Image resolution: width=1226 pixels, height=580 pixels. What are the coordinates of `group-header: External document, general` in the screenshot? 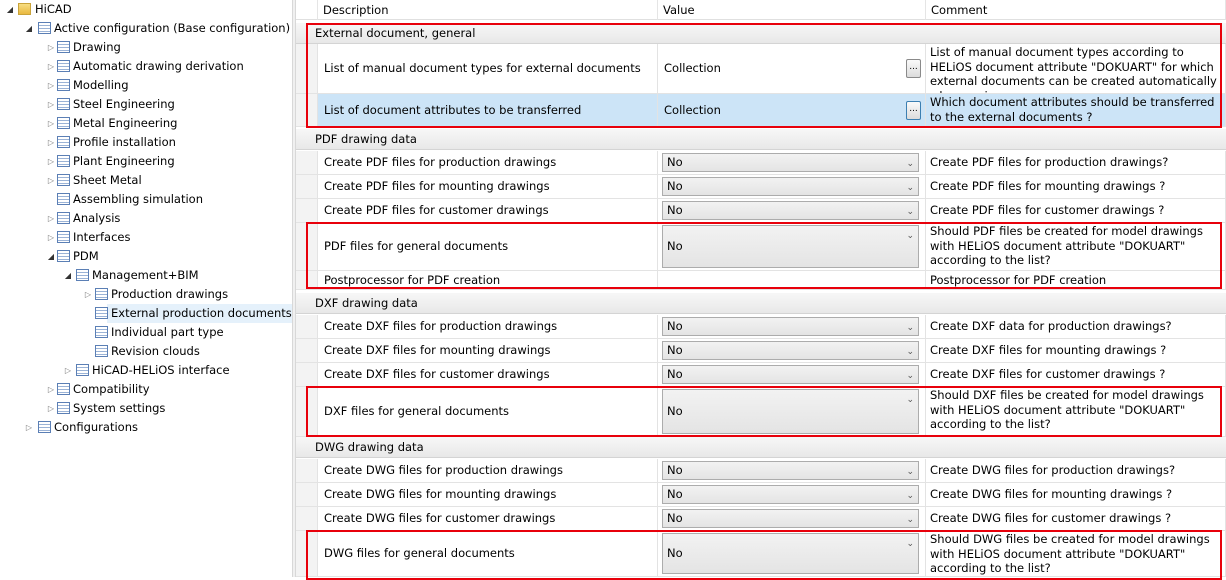 It's located at (761, 33).